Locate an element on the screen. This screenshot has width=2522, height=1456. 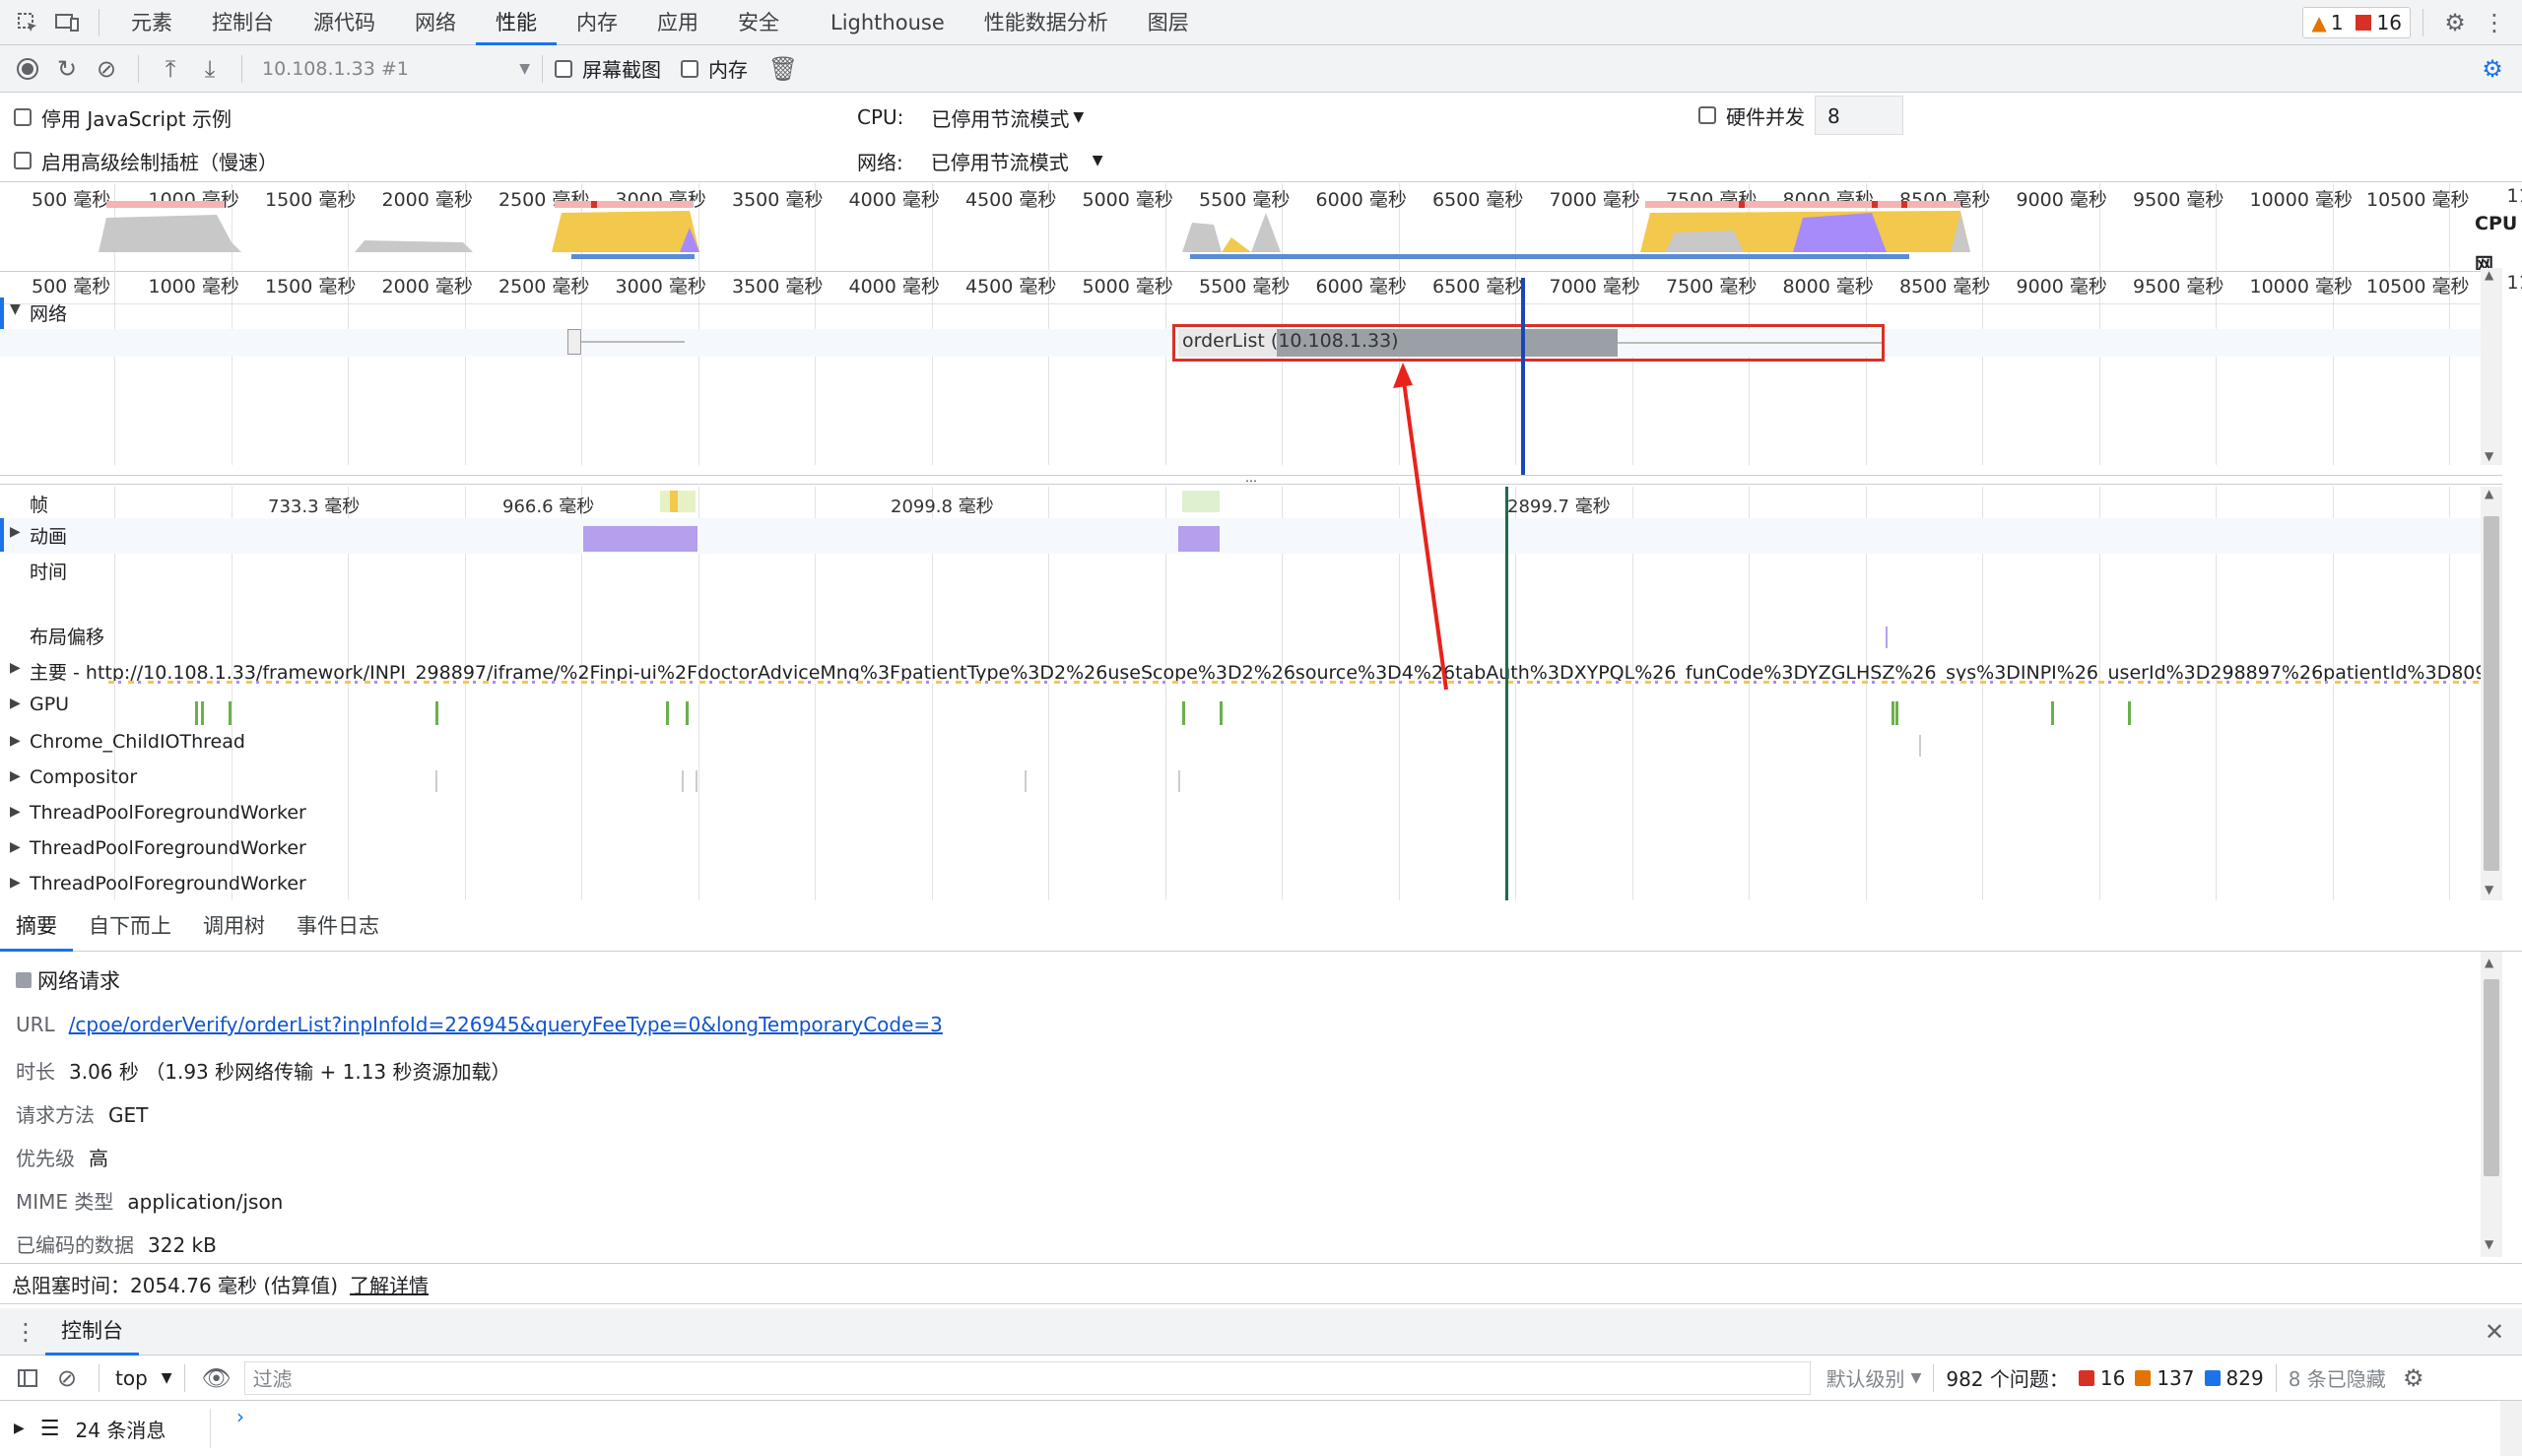
issues-counter: ▲ 1 16 is located at coordinates (2356, 22).